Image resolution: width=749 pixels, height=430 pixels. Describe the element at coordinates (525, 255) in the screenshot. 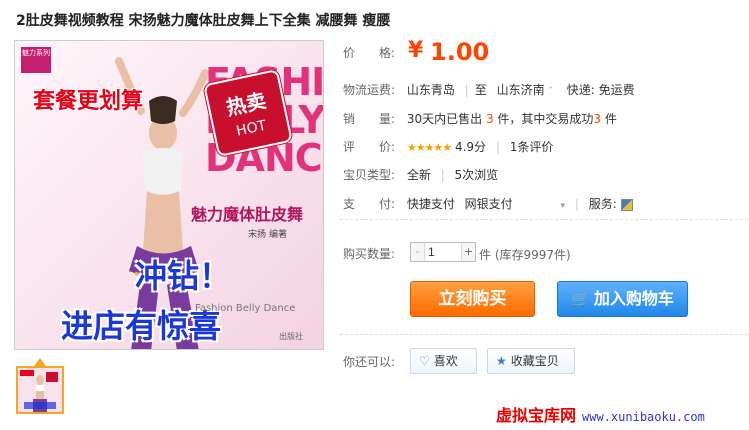

I see `stock-info: 件 (库存9997件)` at that location.